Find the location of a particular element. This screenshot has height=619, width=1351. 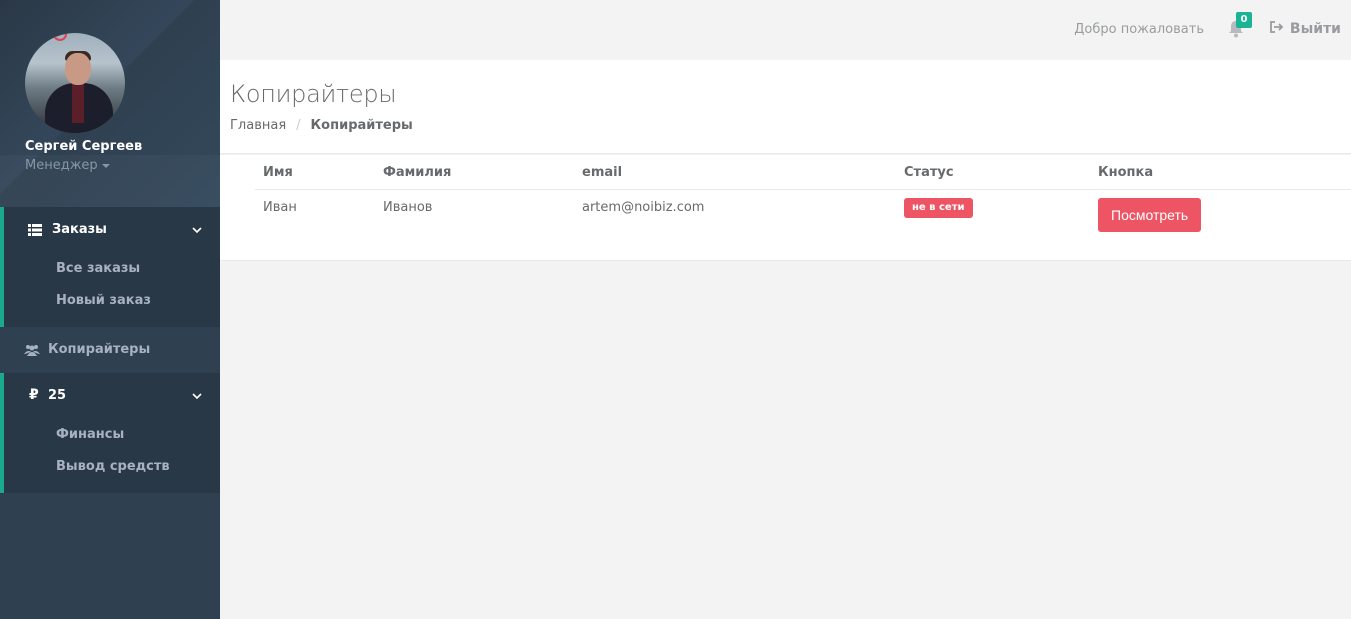

table-header: Имя Фамилия email Статус Кнопка is located at coordinates (803, 172).